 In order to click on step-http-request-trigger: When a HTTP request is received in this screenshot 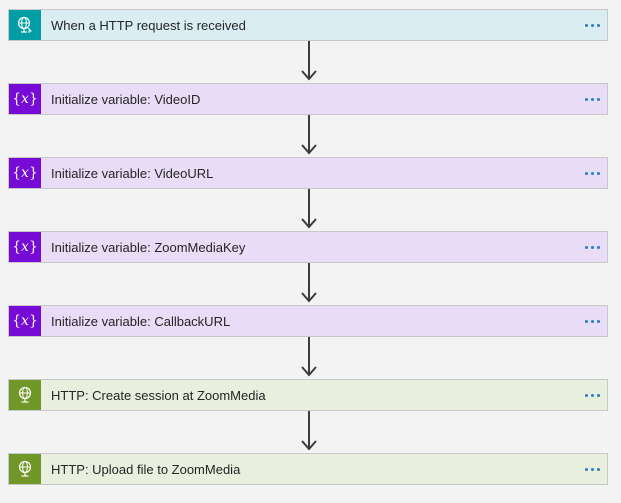, I will do `click(308, 25)`.